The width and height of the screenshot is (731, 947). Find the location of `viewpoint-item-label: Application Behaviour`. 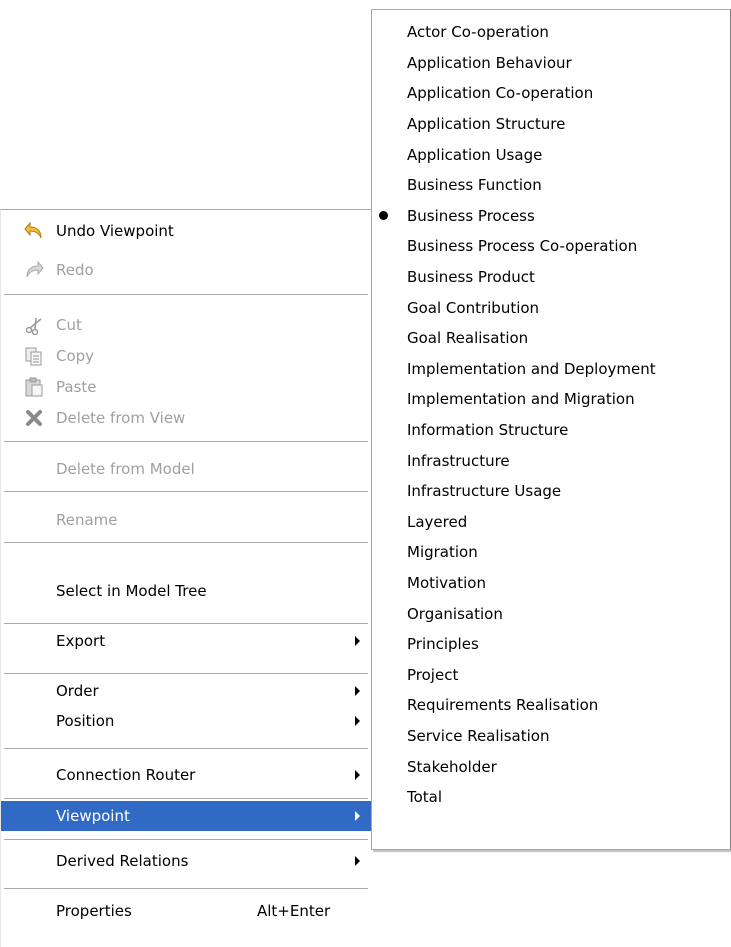

viewpoint-item-label: Application Behaviour is located at coordinates (489, 62).